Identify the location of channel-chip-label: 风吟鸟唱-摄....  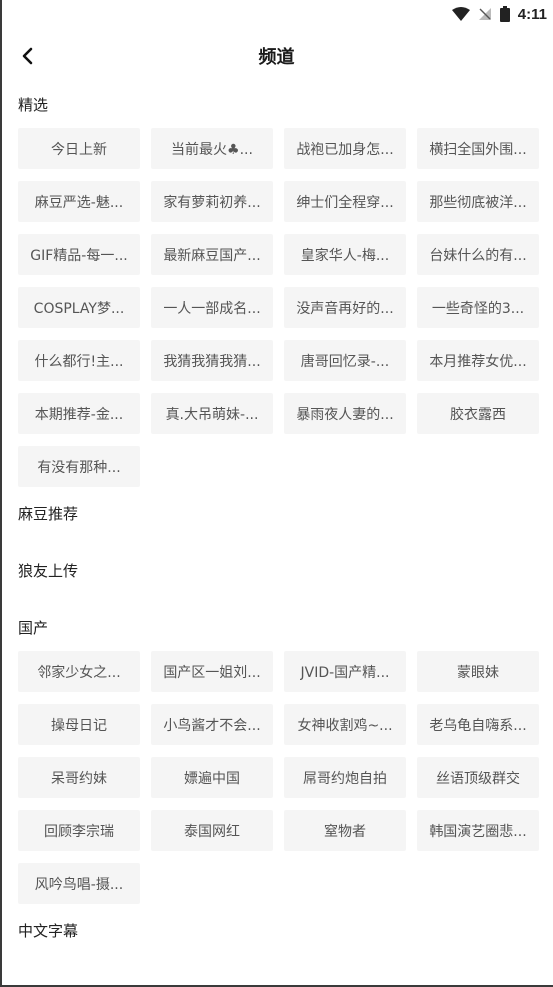
(79, 884).